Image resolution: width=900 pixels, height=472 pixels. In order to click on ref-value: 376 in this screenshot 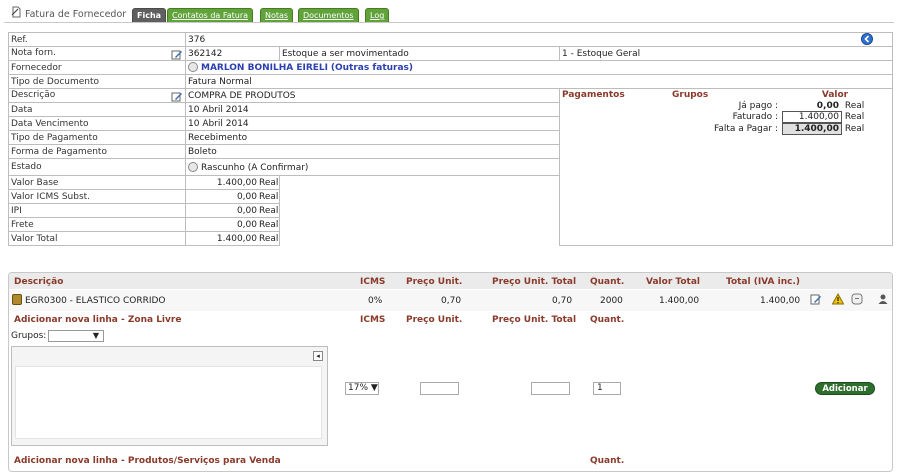, I will do `click(539, 39)`.